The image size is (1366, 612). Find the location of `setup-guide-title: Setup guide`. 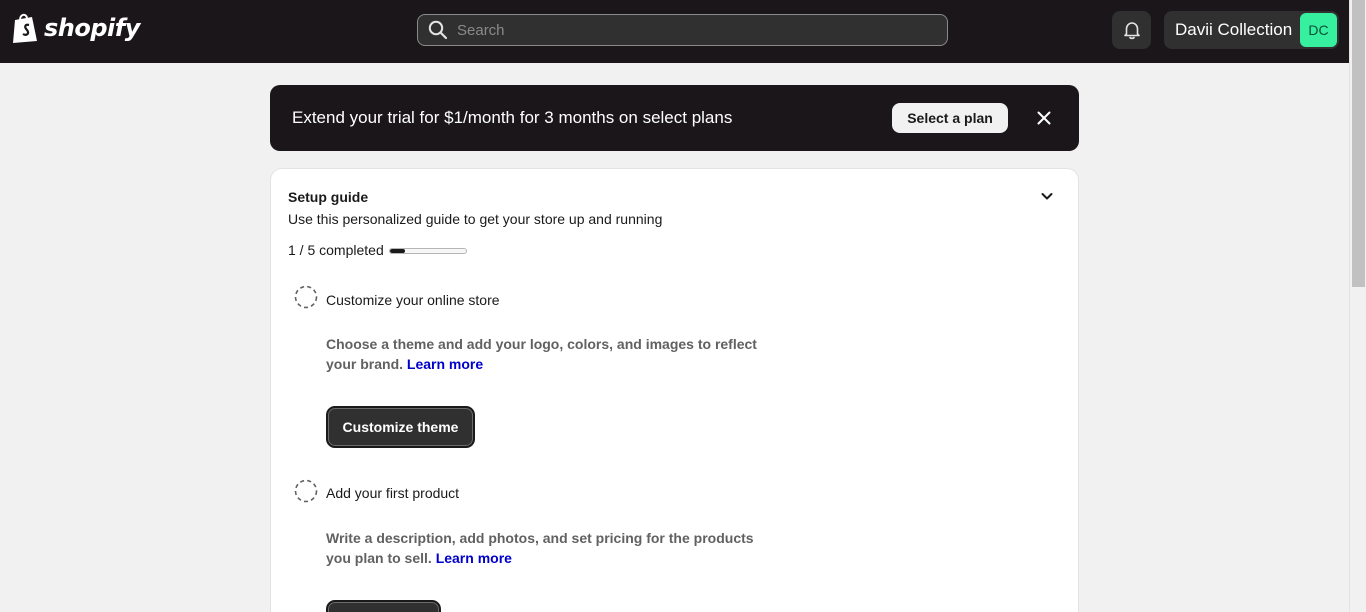

setup-guide-title: Setup guide is located at coordinates (328, 197).